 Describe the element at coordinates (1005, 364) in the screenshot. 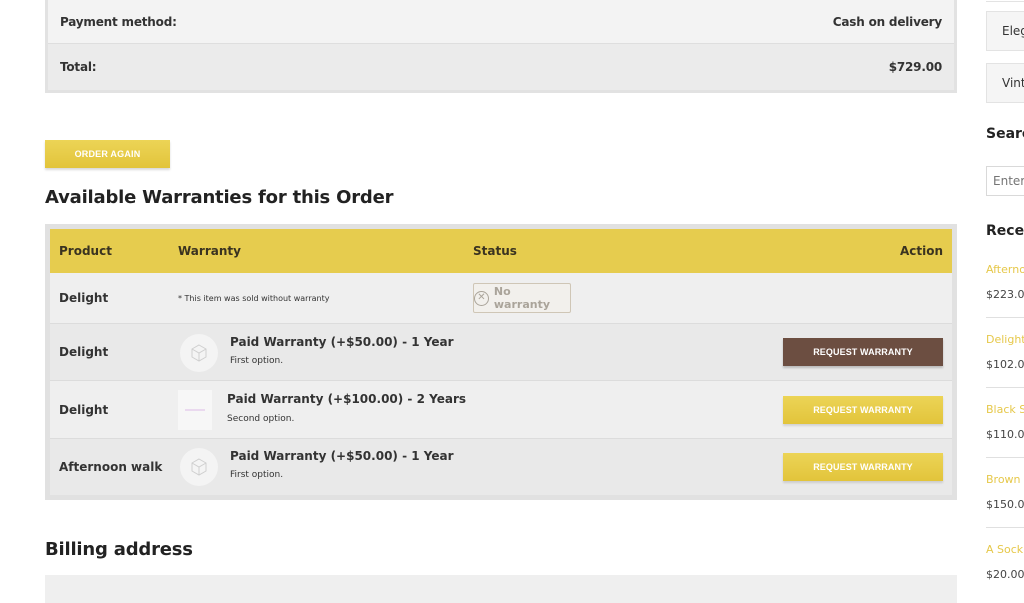

I see `recent-product-price: $102.0` at that location.